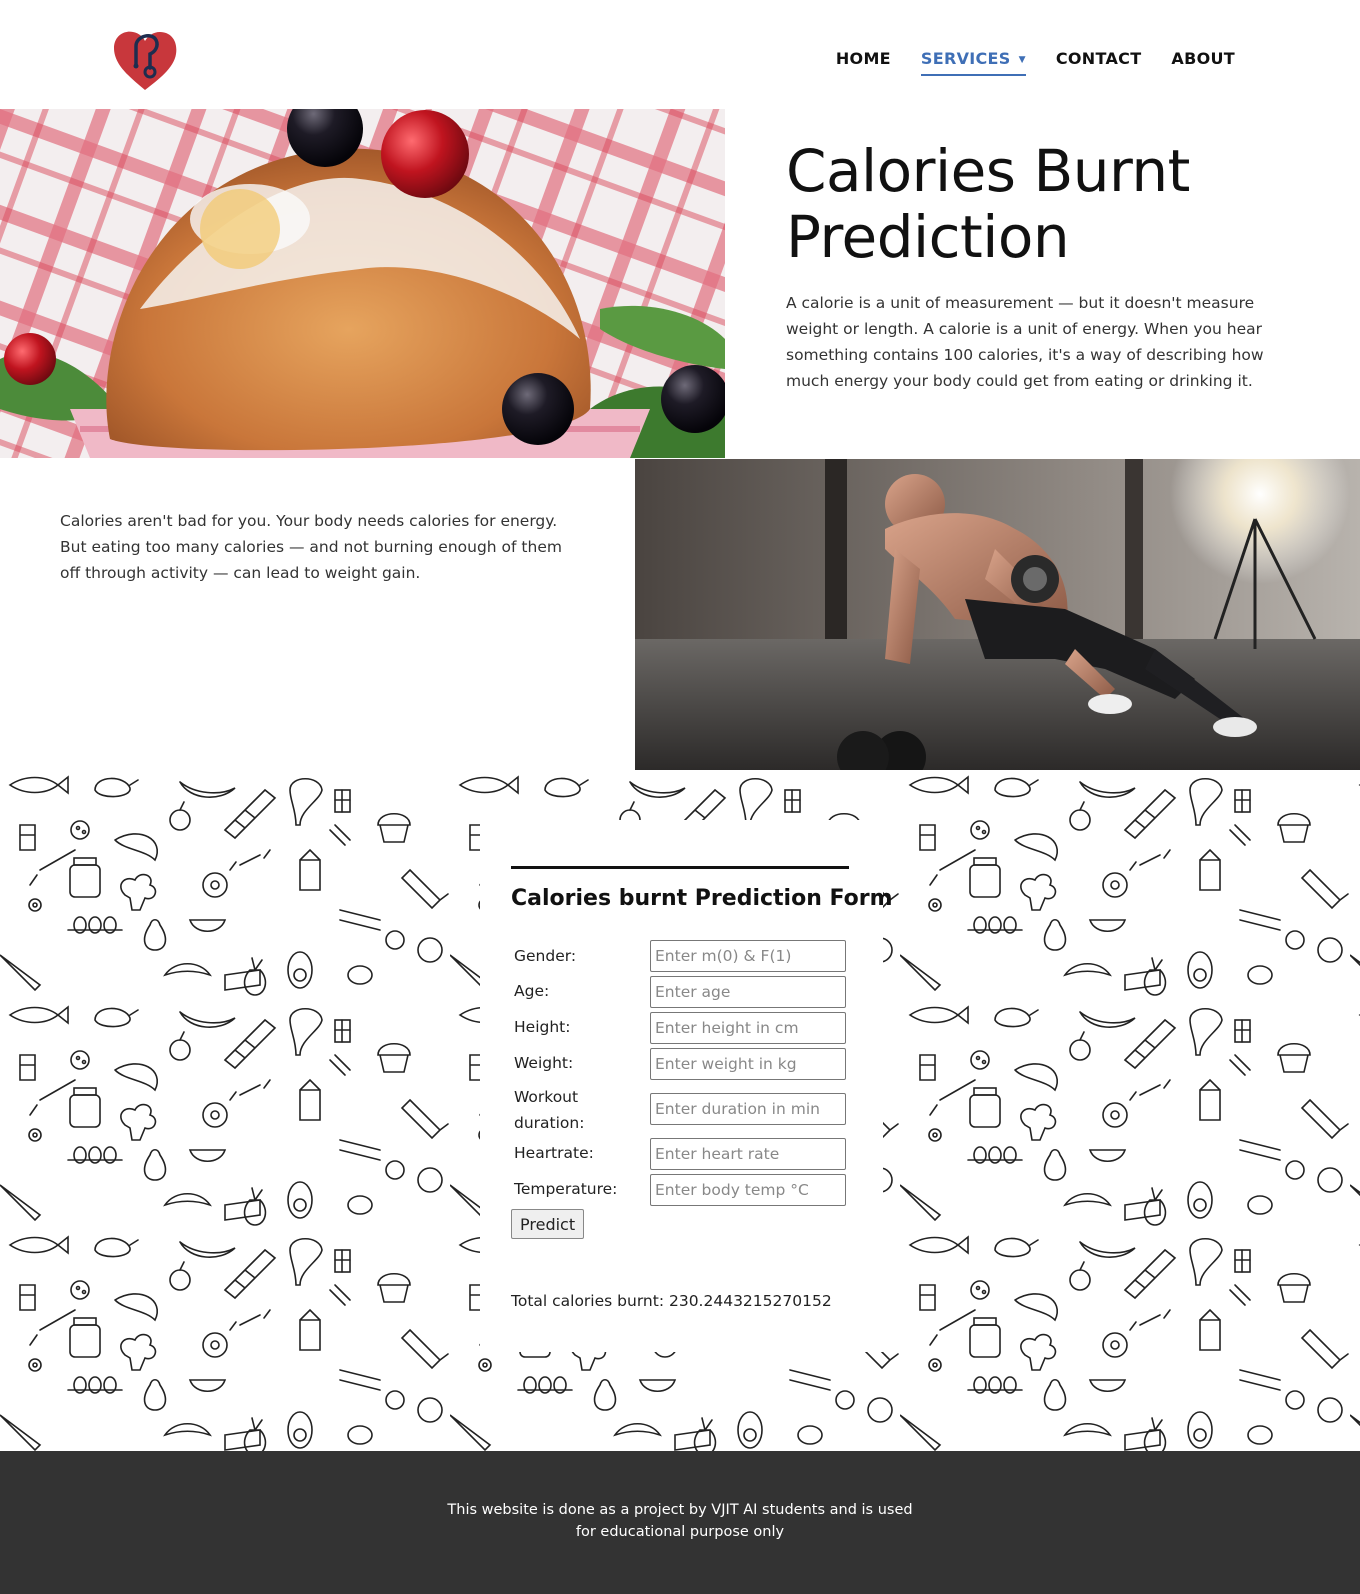 The height and width of the screenshot is (1594, 1360). Describe the element at coordinates (1203, 58) in the screenshot. I see `nav-about-label: ABOUT` at that location.